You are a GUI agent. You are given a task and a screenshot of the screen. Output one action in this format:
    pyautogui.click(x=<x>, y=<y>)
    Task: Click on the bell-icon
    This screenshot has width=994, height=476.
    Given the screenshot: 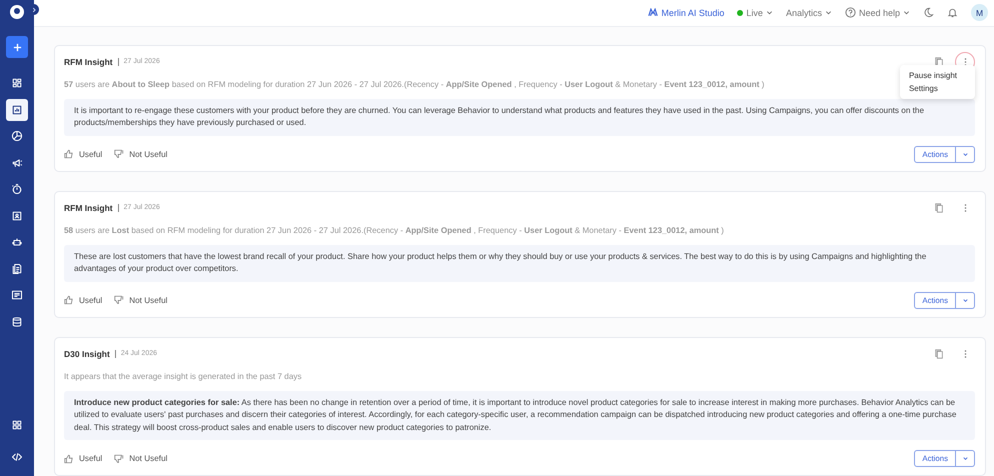 What is the action you would take?
    pyautogui.click(x=952, y=12)
    